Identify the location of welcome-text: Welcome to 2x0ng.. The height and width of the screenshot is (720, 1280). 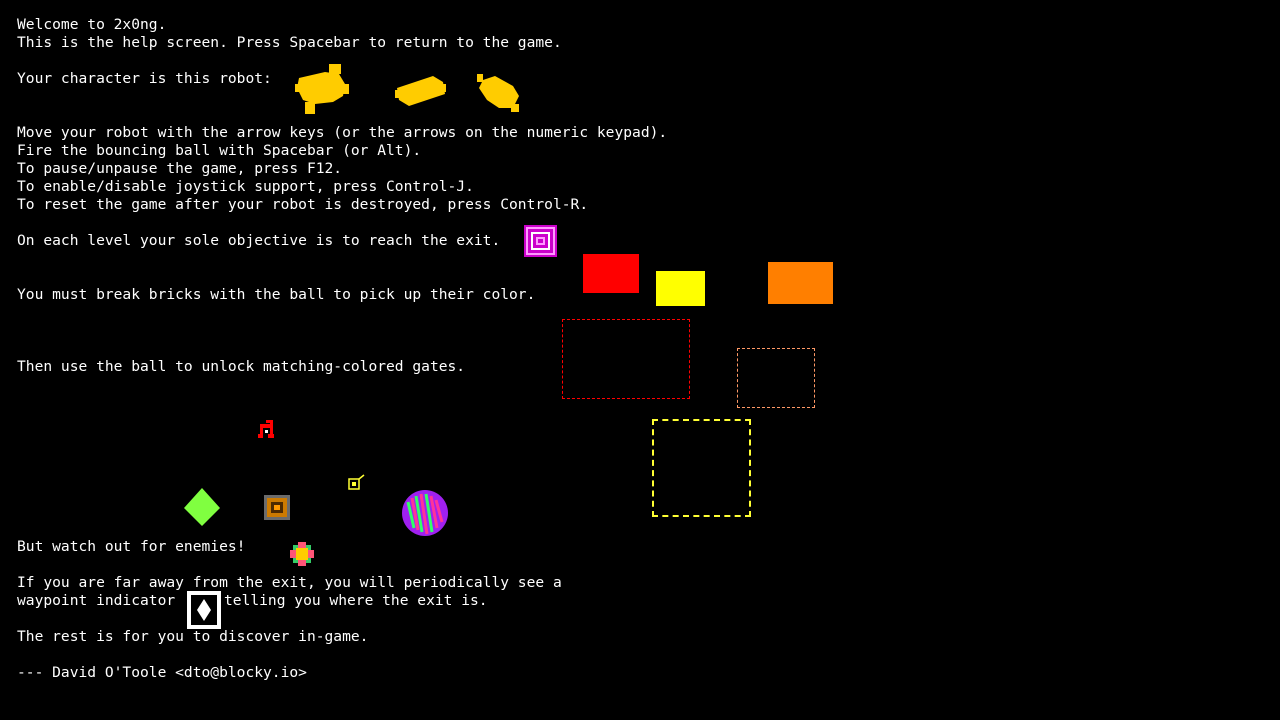
(92, 24).